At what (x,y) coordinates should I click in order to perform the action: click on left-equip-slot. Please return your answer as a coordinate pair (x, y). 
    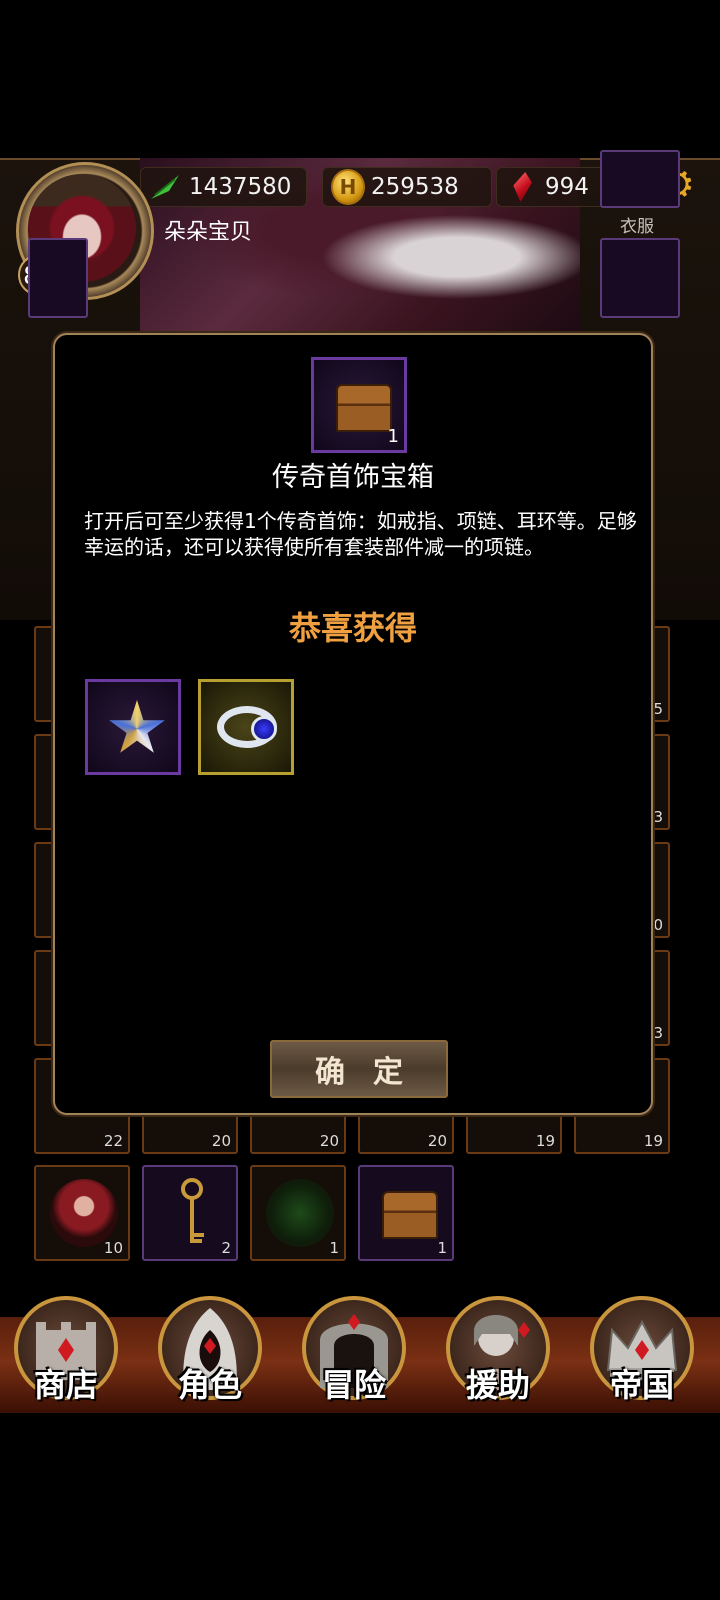
    Looking at the image, I should click on (58, 278).